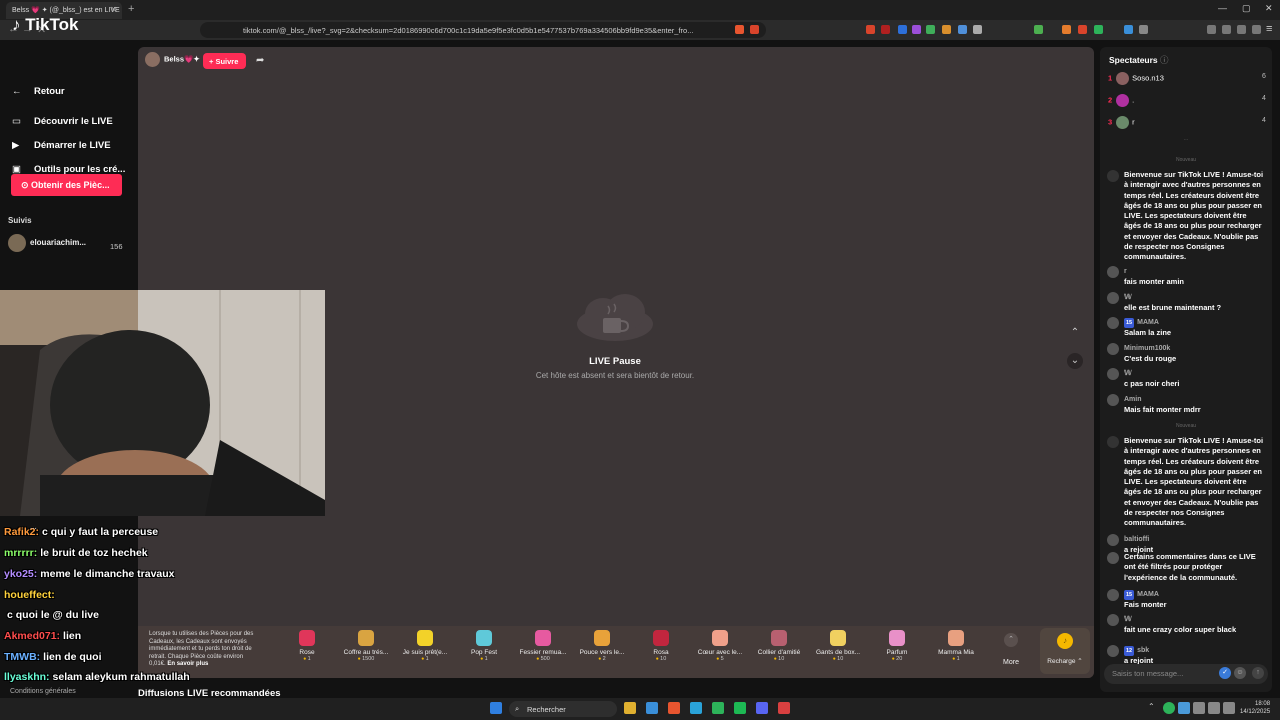 The image size is (1280, 720). Describe the element at coordinates (1065, 651) in the screenshot. I see `recharge-button: ♪ Recharge ⌃` at that location.